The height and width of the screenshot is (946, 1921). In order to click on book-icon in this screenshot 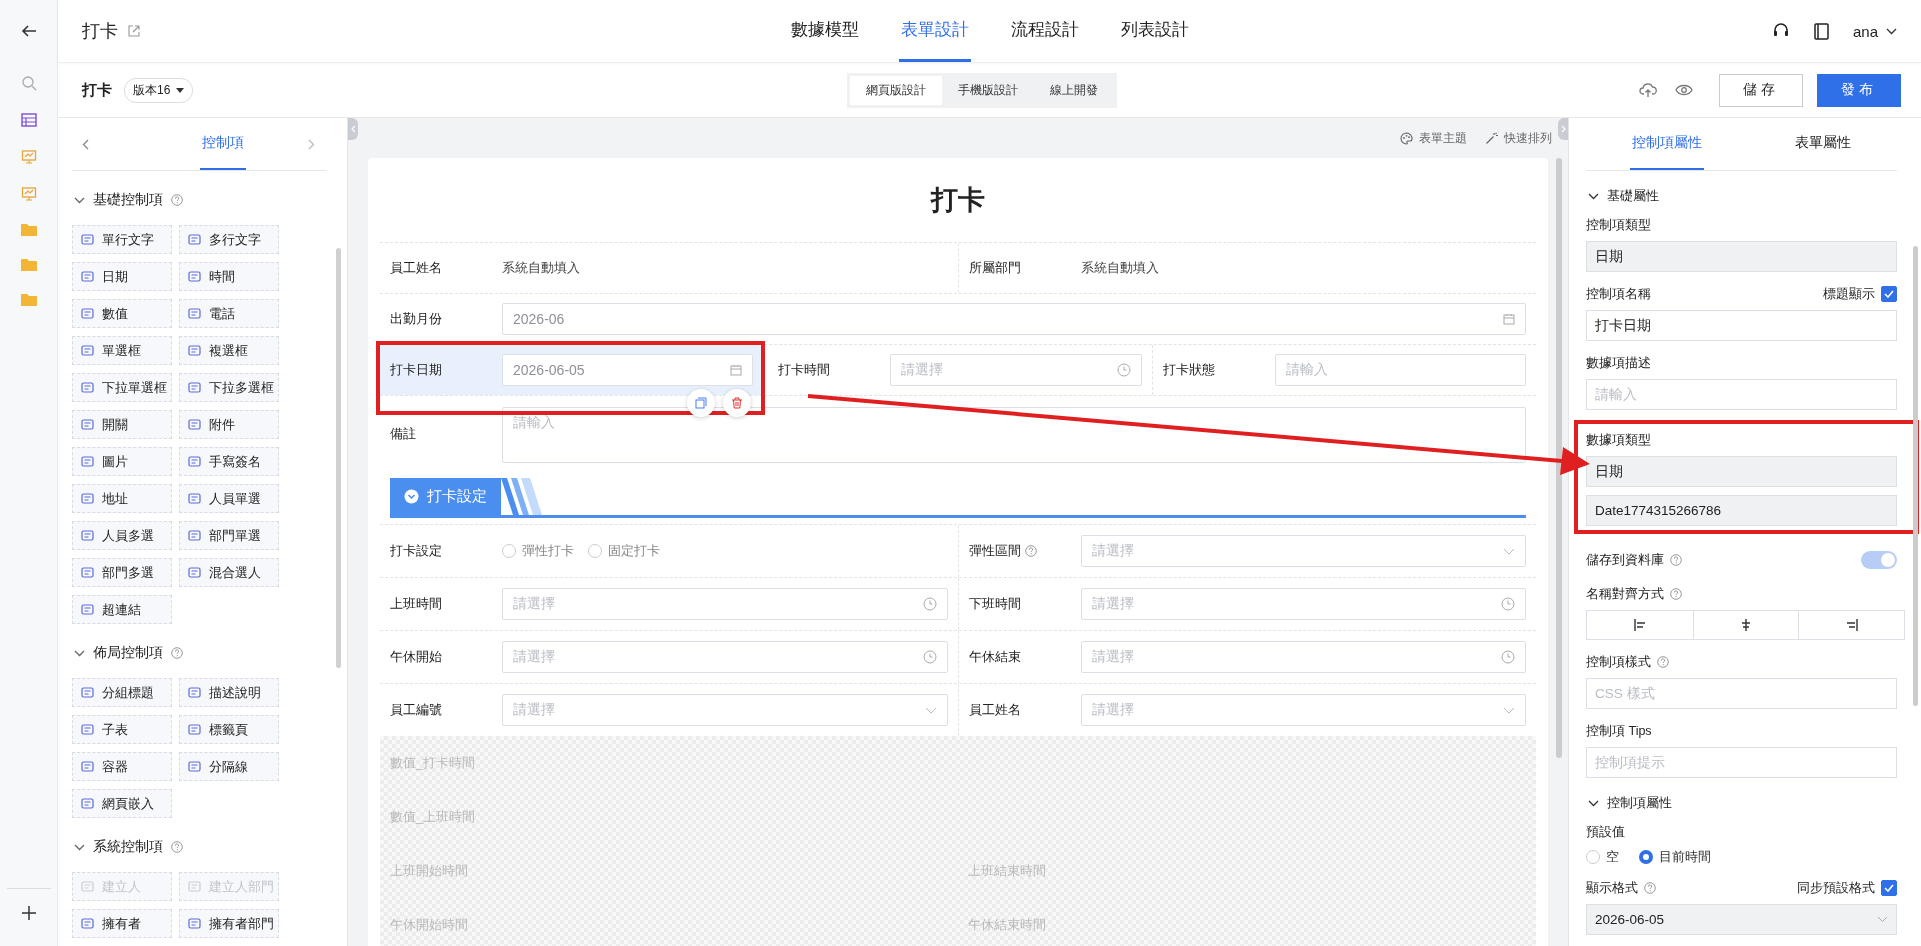, I will do `click(1821, 31)`.